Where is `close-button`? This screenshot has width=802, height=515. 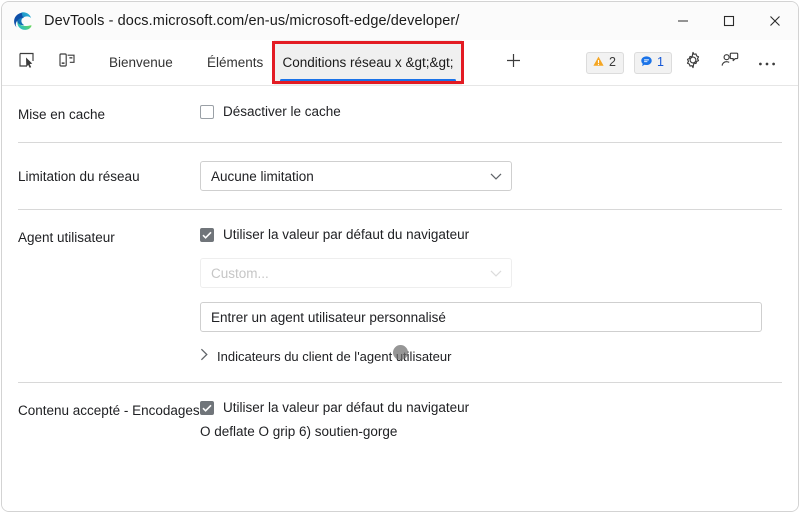 close-button is located at coordinates (775, 21).